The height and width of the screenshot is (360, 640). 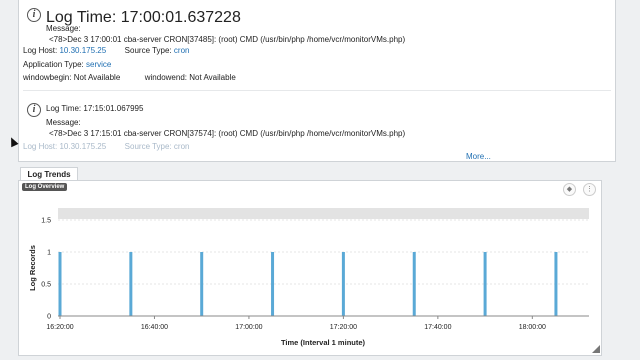 What do you see at coordinates (46, 269) in the screenshot?
I see `y-axis-ticks: 0 0.5 1 1.5` at bounding box center [46, 269].